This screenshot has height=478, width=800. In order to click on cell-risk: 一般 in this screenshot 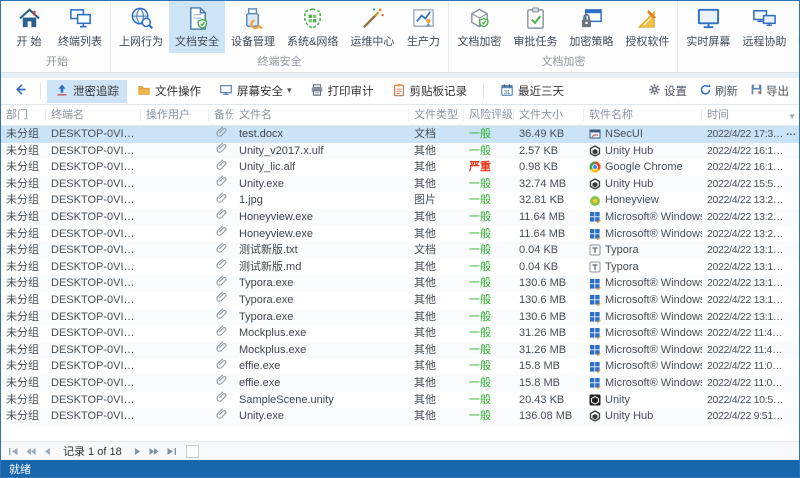, I will do `click(480, 382)`.